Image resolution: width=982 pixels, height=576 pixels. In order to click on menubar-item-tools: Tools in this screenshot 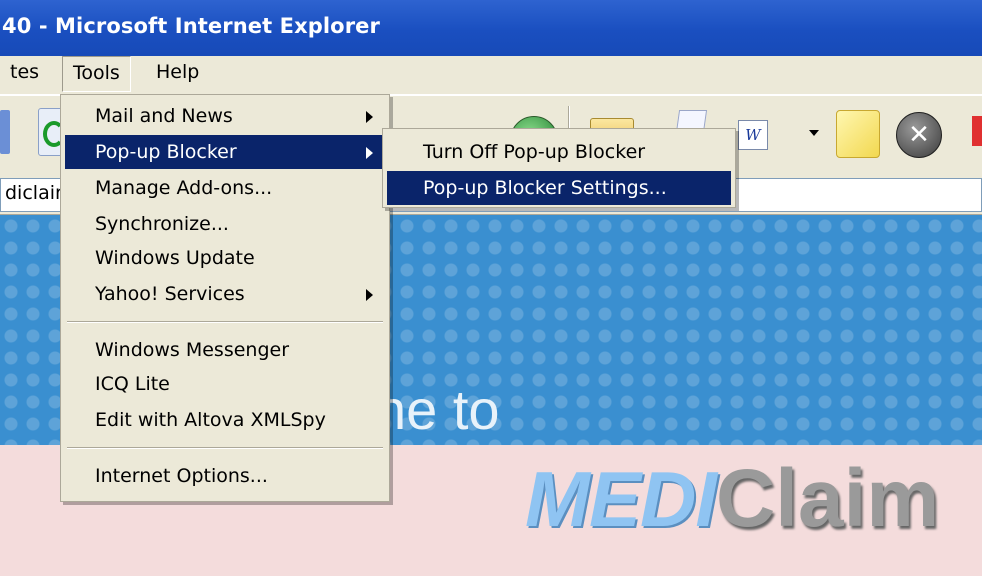, I will do `click(96, 74)`.